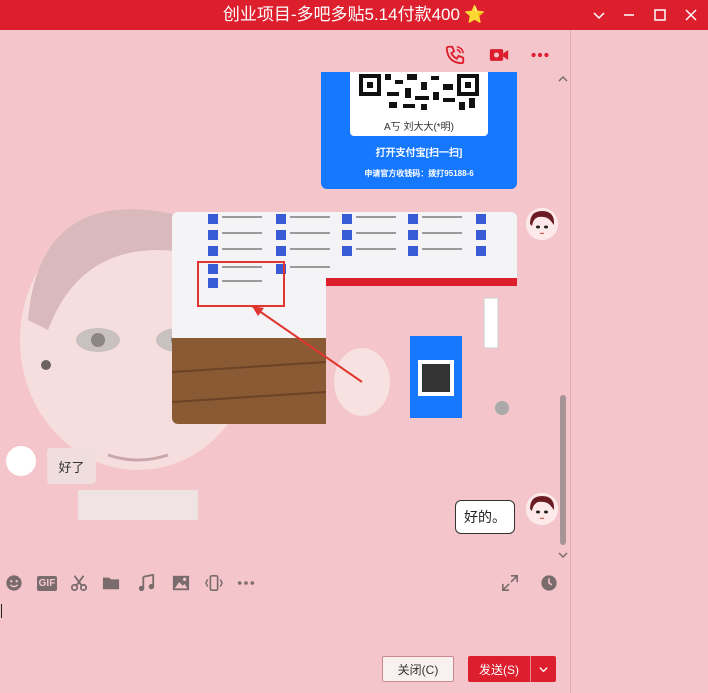 Image resolution: width=708 pixels, height=693 pixels. I want to click on title-bar: 创业项目-多吧多贴5.14付款400 ⭐, so click(354, 15).